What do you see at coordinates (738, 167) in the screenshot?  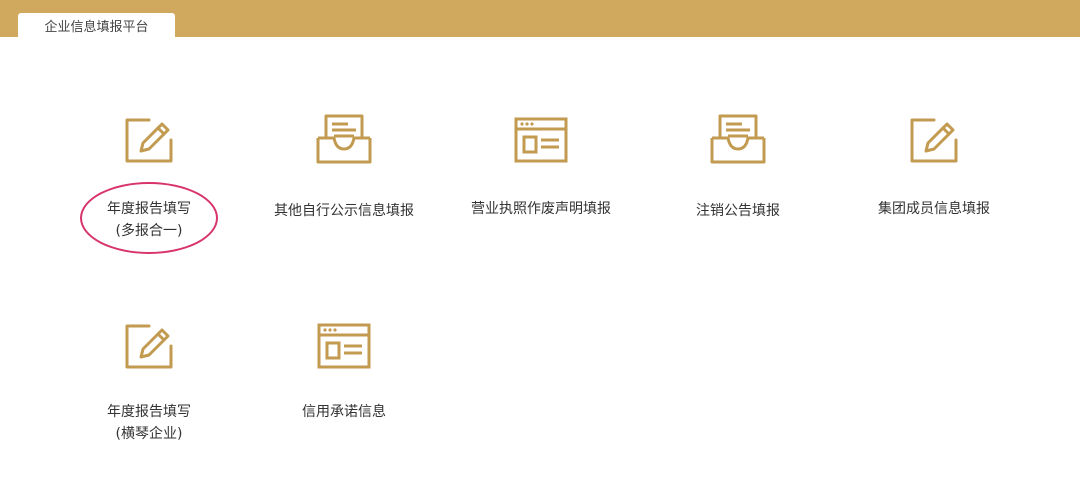 I see `tile-deregistration-notice: 注销公告填报` at bounding box center [738, 167].